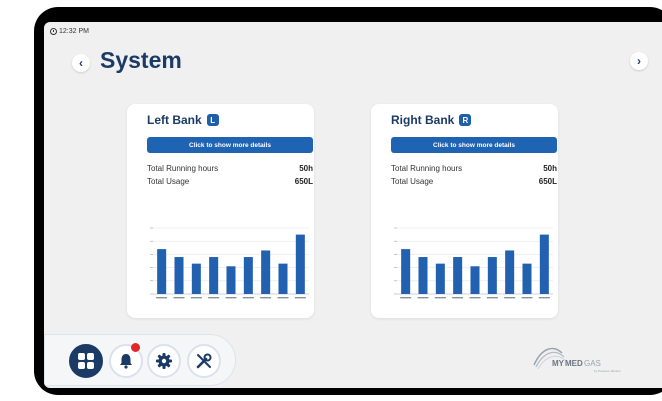 Image resolution: width=662 pixels, height=401 pixels. I want to click on nav-tools-button, so click(204, 361).